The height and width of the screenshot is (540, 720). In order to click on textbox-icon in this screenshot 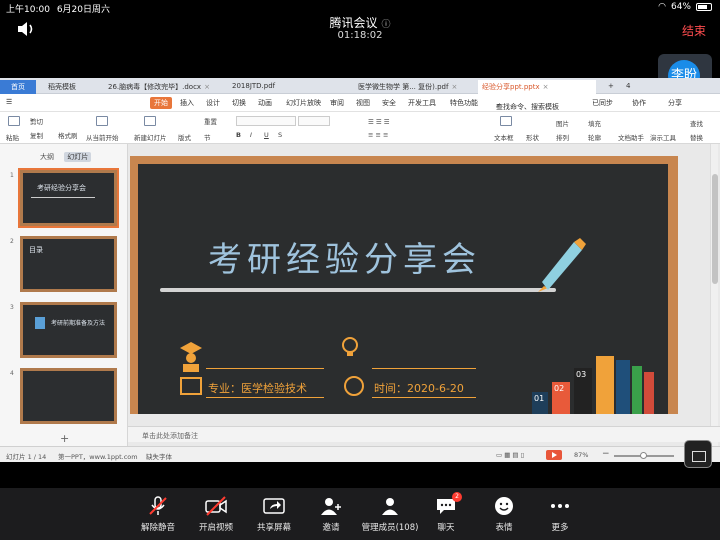, I will do `click(506, 121)`.